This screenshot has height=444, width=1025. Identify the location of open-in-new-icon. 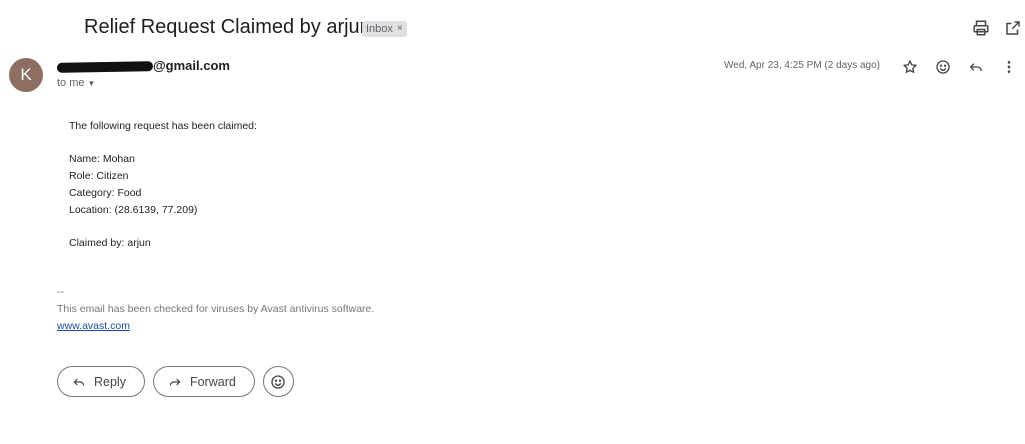
(1013, 28).